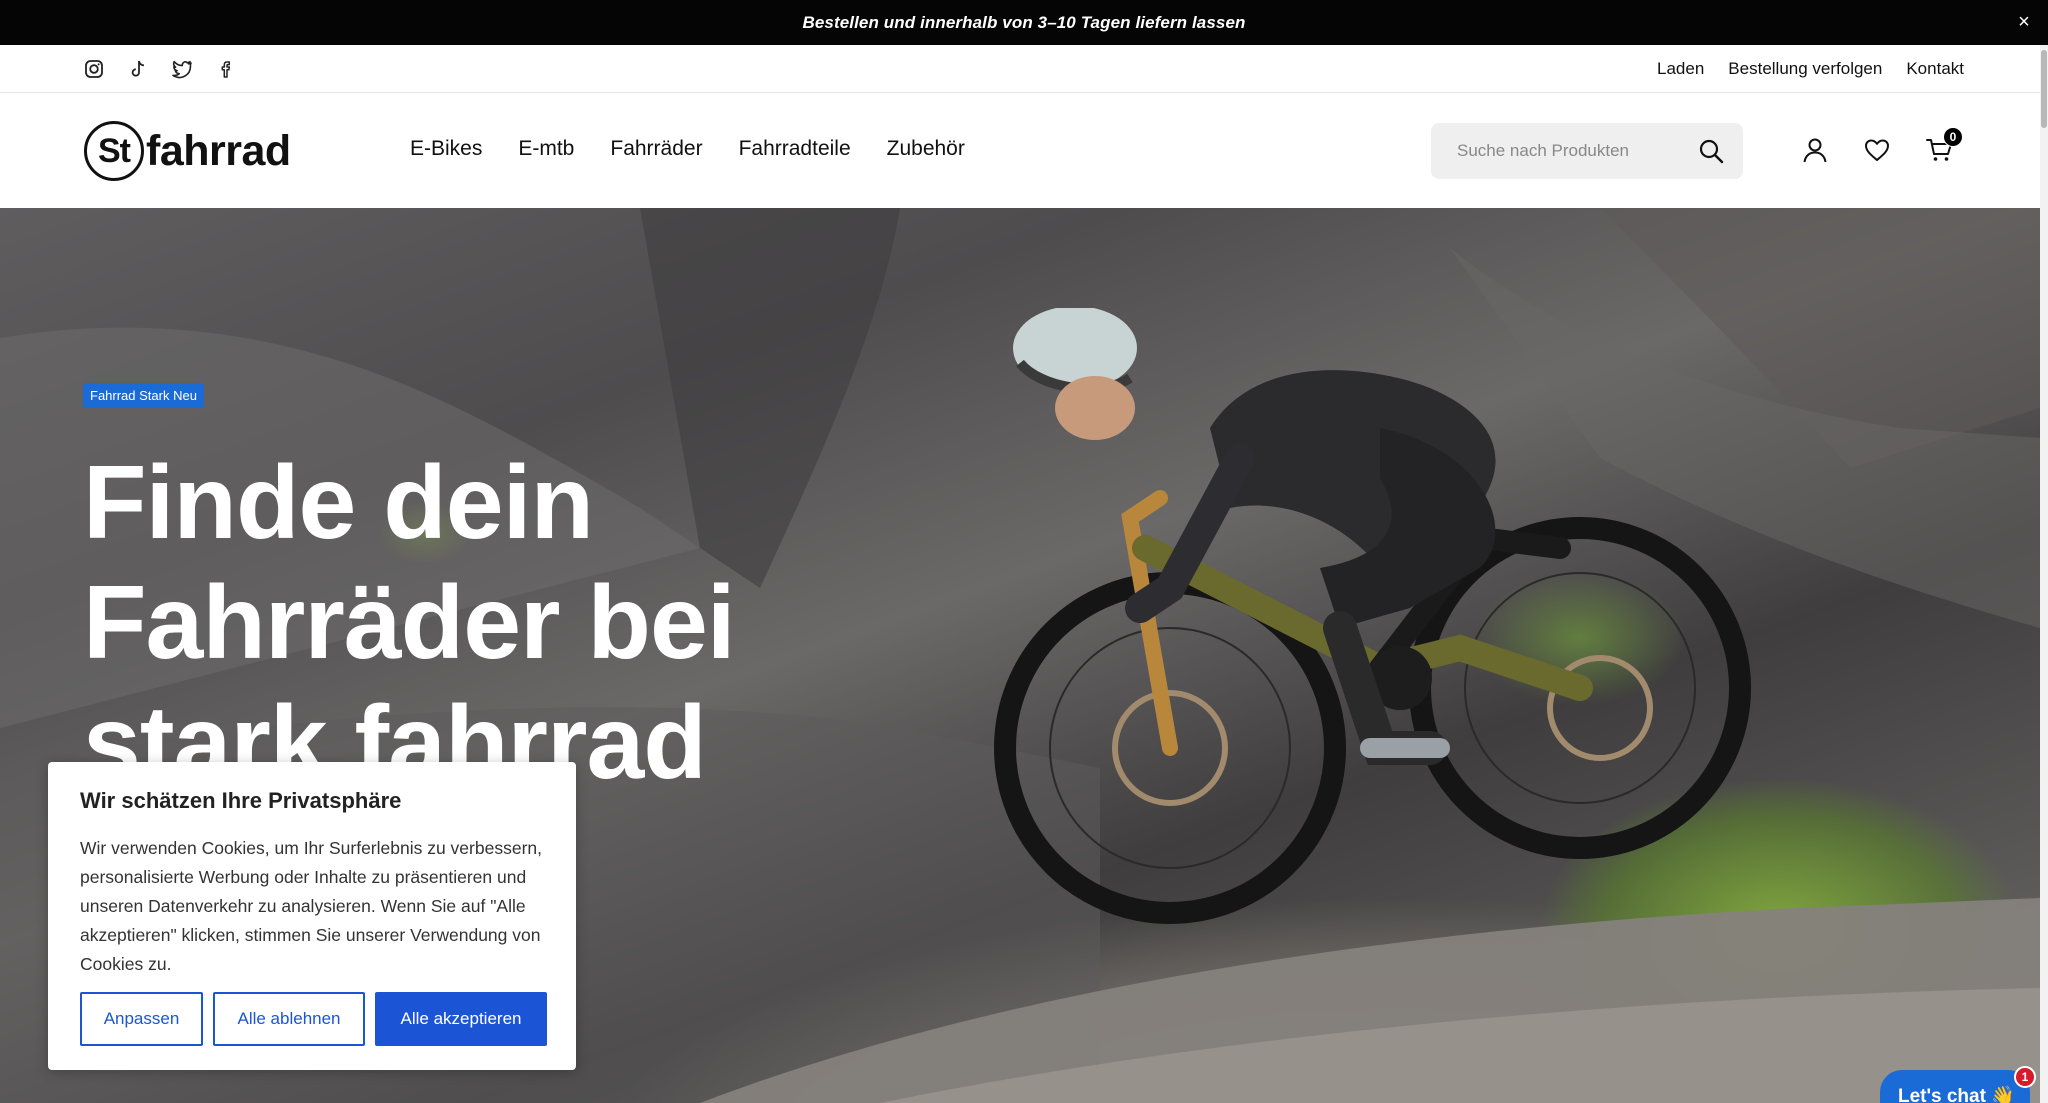 The image size is (2048, 1103). I want to click on chat-notification-badge: 1, so click(2025, 1077).